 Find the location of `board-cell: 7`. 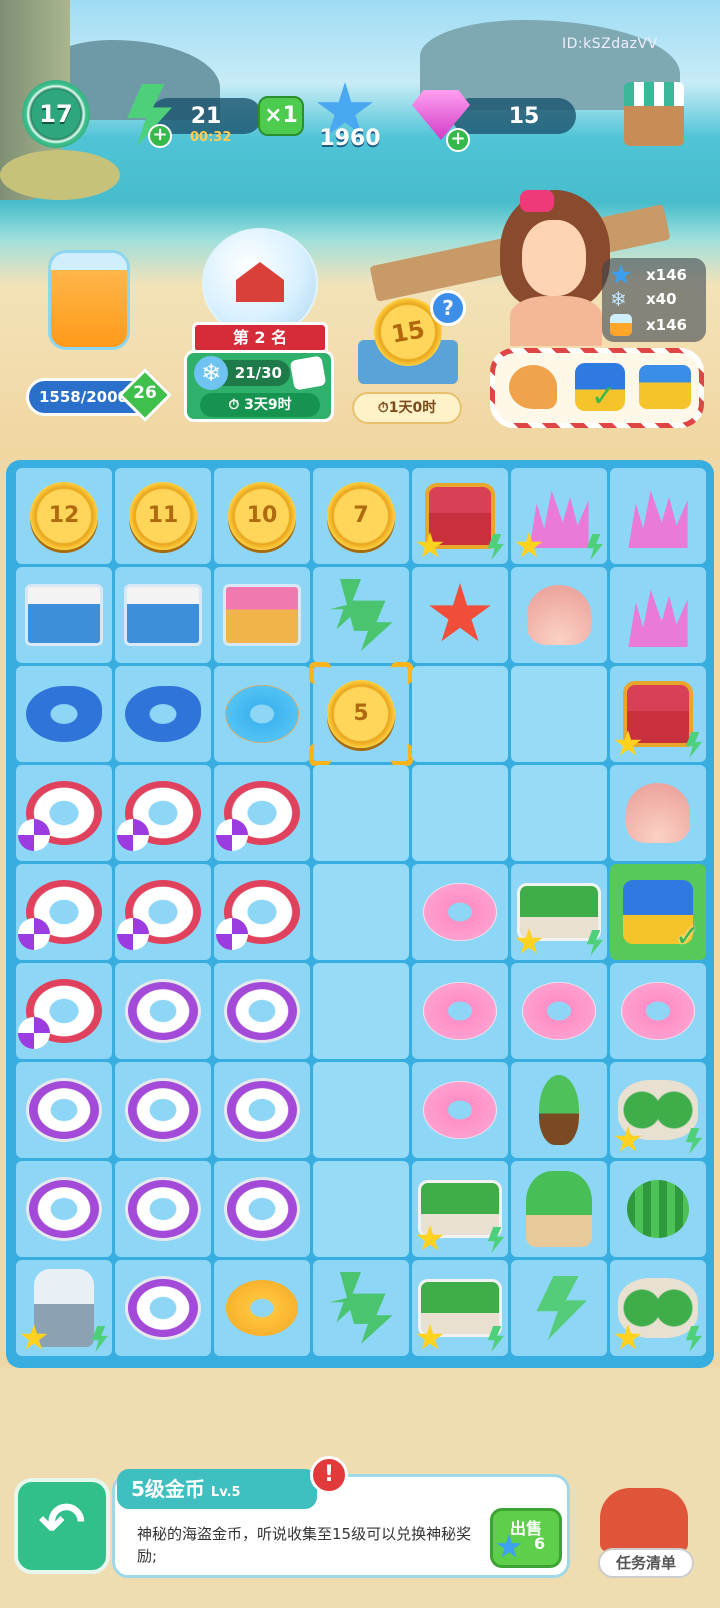

board-cell: 7 is located at coordinates (361, 516).